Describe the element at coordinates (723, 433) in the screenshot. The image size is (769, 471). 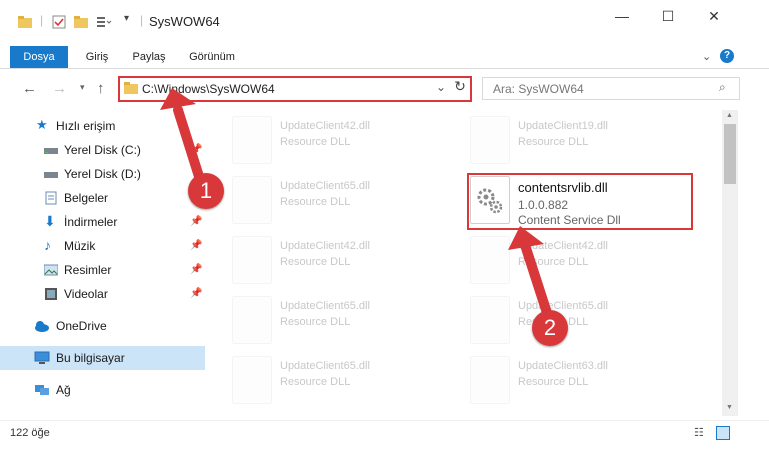
I see `tiles-view-icon` at that location.